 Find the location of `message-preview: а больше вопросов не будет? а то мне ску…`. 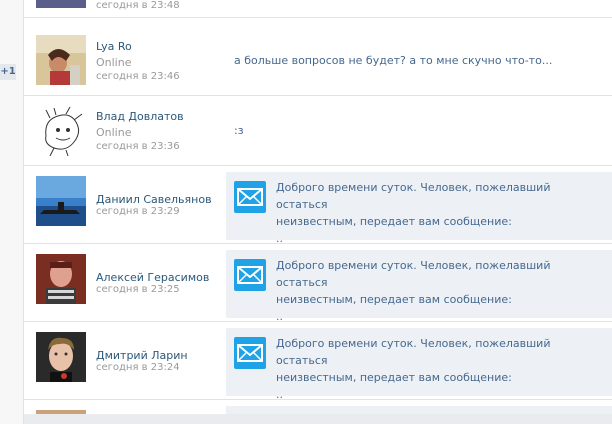

message-preview: а больше вопросов не будет? а то мне ску… is located at coordinates (393, 60).